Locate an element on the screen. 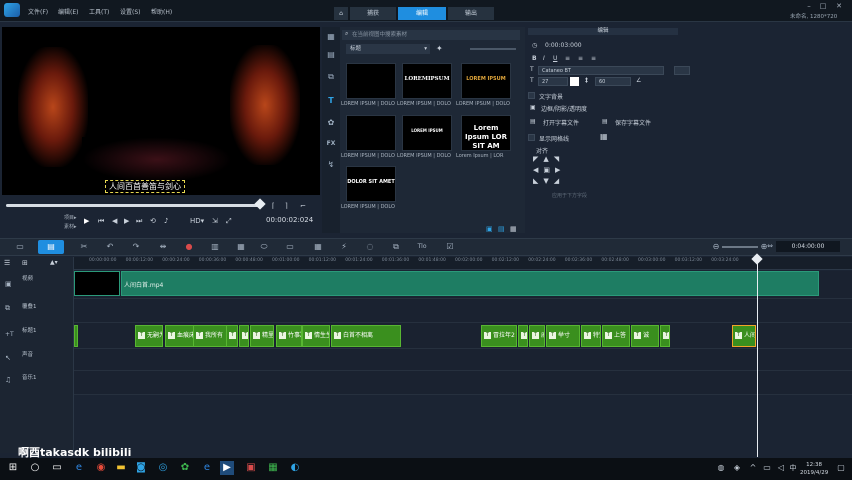  thumb-size-slider is located at coordinates (493, 49).